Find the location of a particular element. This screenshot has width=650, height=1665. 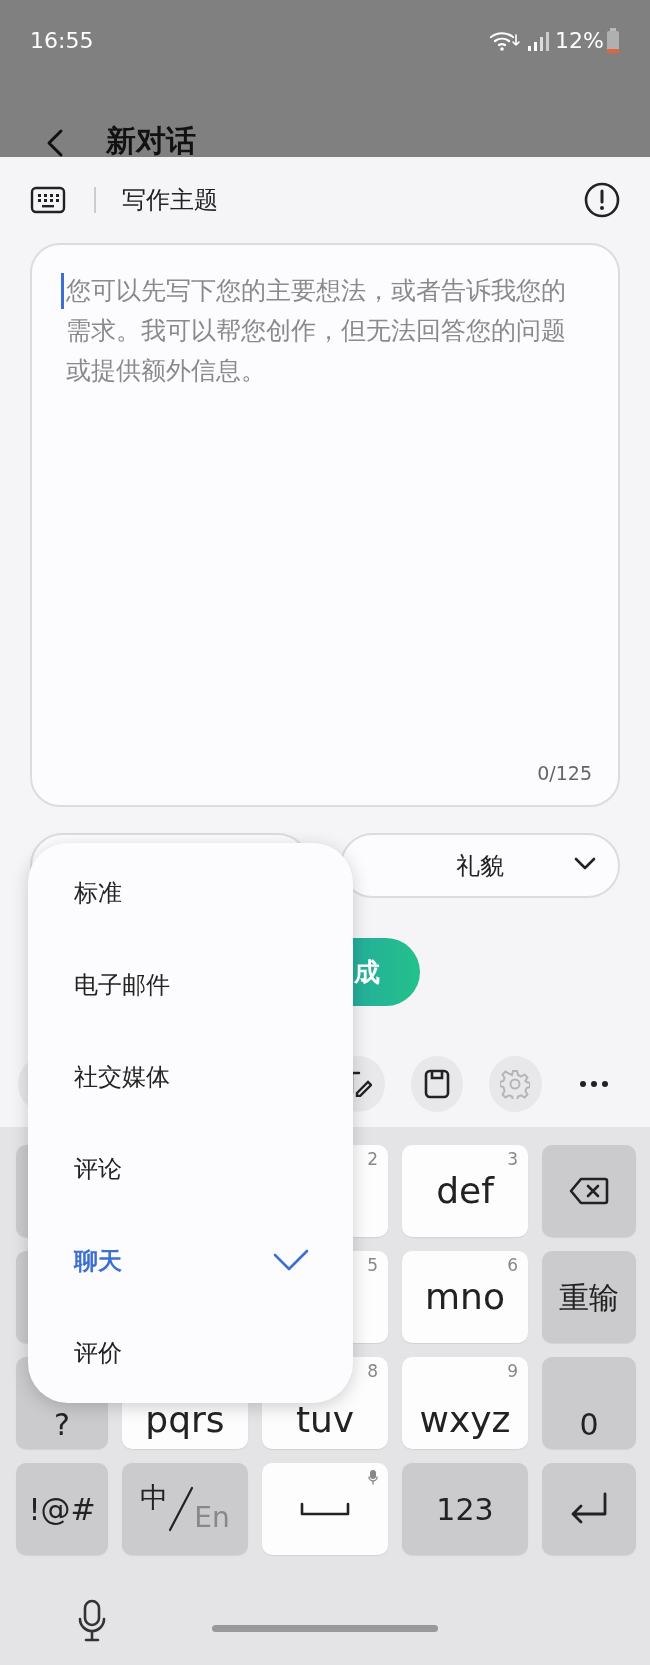

key-number: 8 is located at coordinates (372, 1371).